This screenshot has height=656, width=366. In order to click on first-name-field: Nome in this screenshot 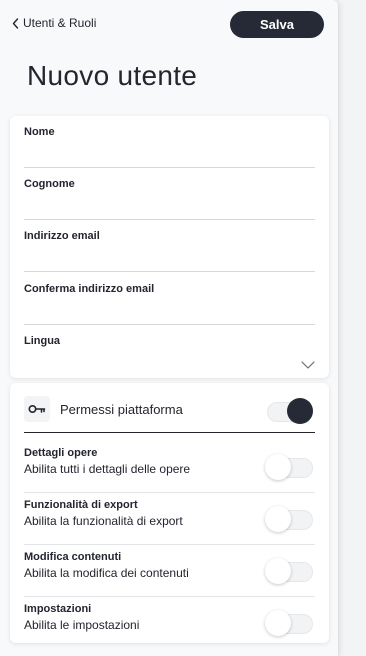, I will do `click(169, 147)`.